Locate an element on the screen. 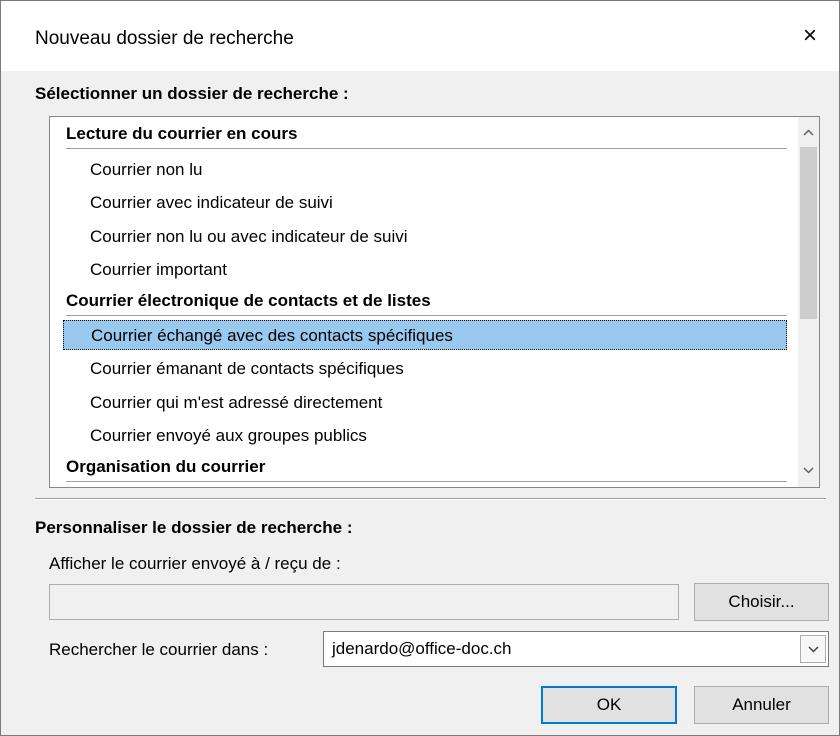 The height and width of the screenshot is (736, 840). scroll-up-button is located at coordinates (808, 132).